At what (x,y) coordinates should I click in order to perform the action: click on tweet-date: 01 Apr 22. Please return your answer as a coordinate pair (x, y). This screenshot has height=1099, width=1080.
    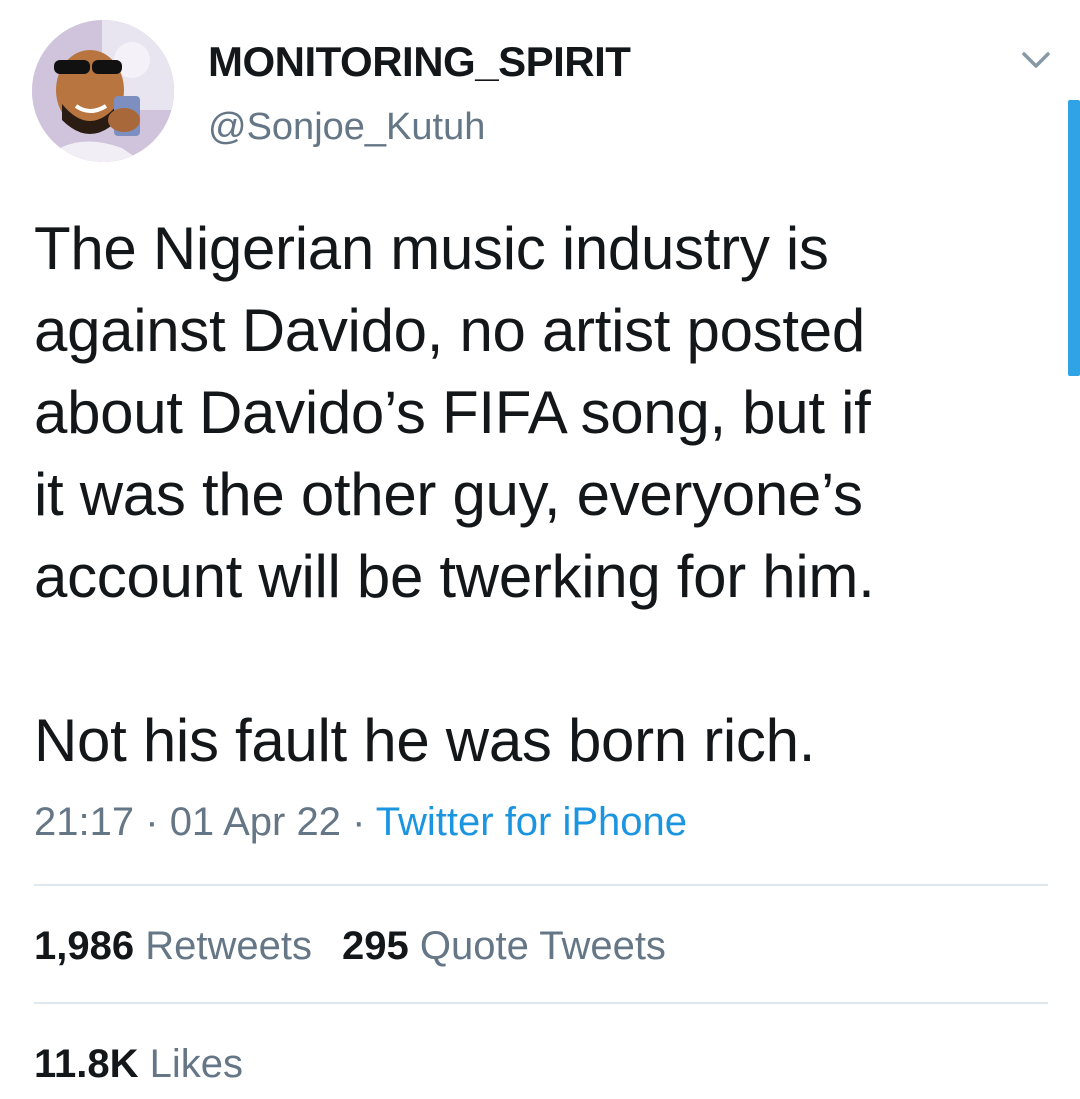
    Looking at the image, I should click on (255, 822).